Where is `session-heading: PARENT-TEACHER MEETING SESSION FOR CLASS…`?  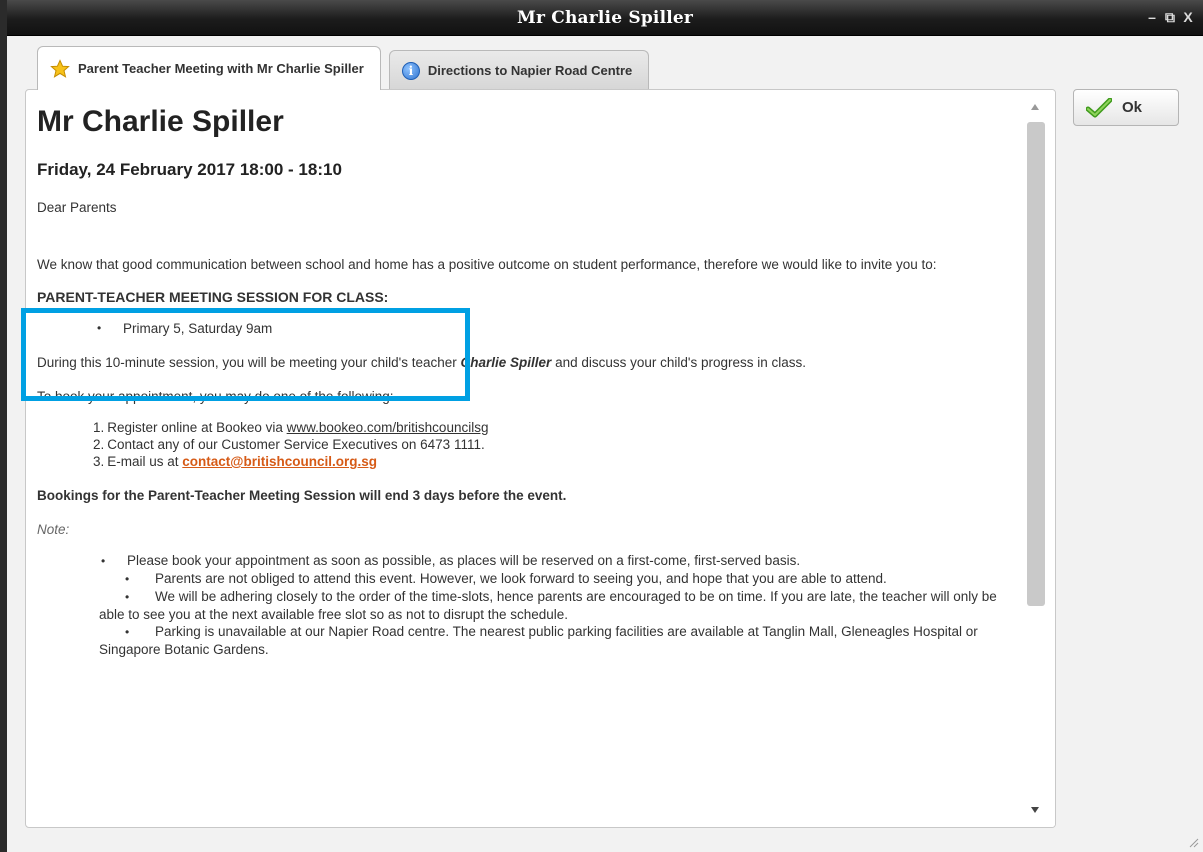
session-heading: PARENT-TEACHER MEETING SESSION FOR CLASS… is located at coordinates (213, 297).